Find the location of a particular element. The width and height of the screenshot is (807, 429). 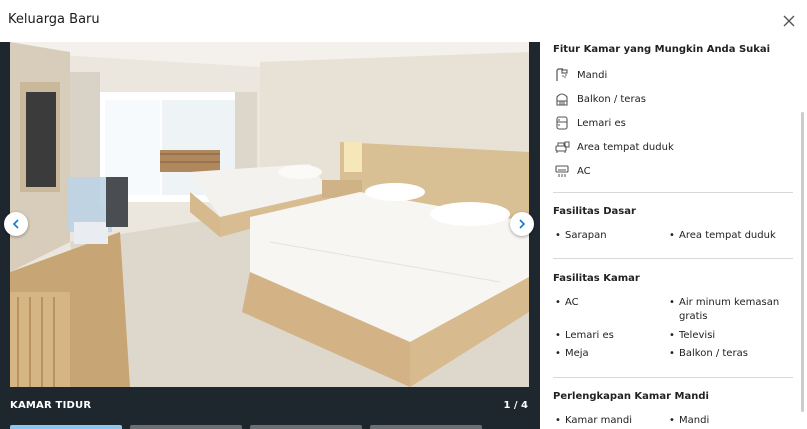

list-item: Kamar mandi is located at coordinates (593, 421).